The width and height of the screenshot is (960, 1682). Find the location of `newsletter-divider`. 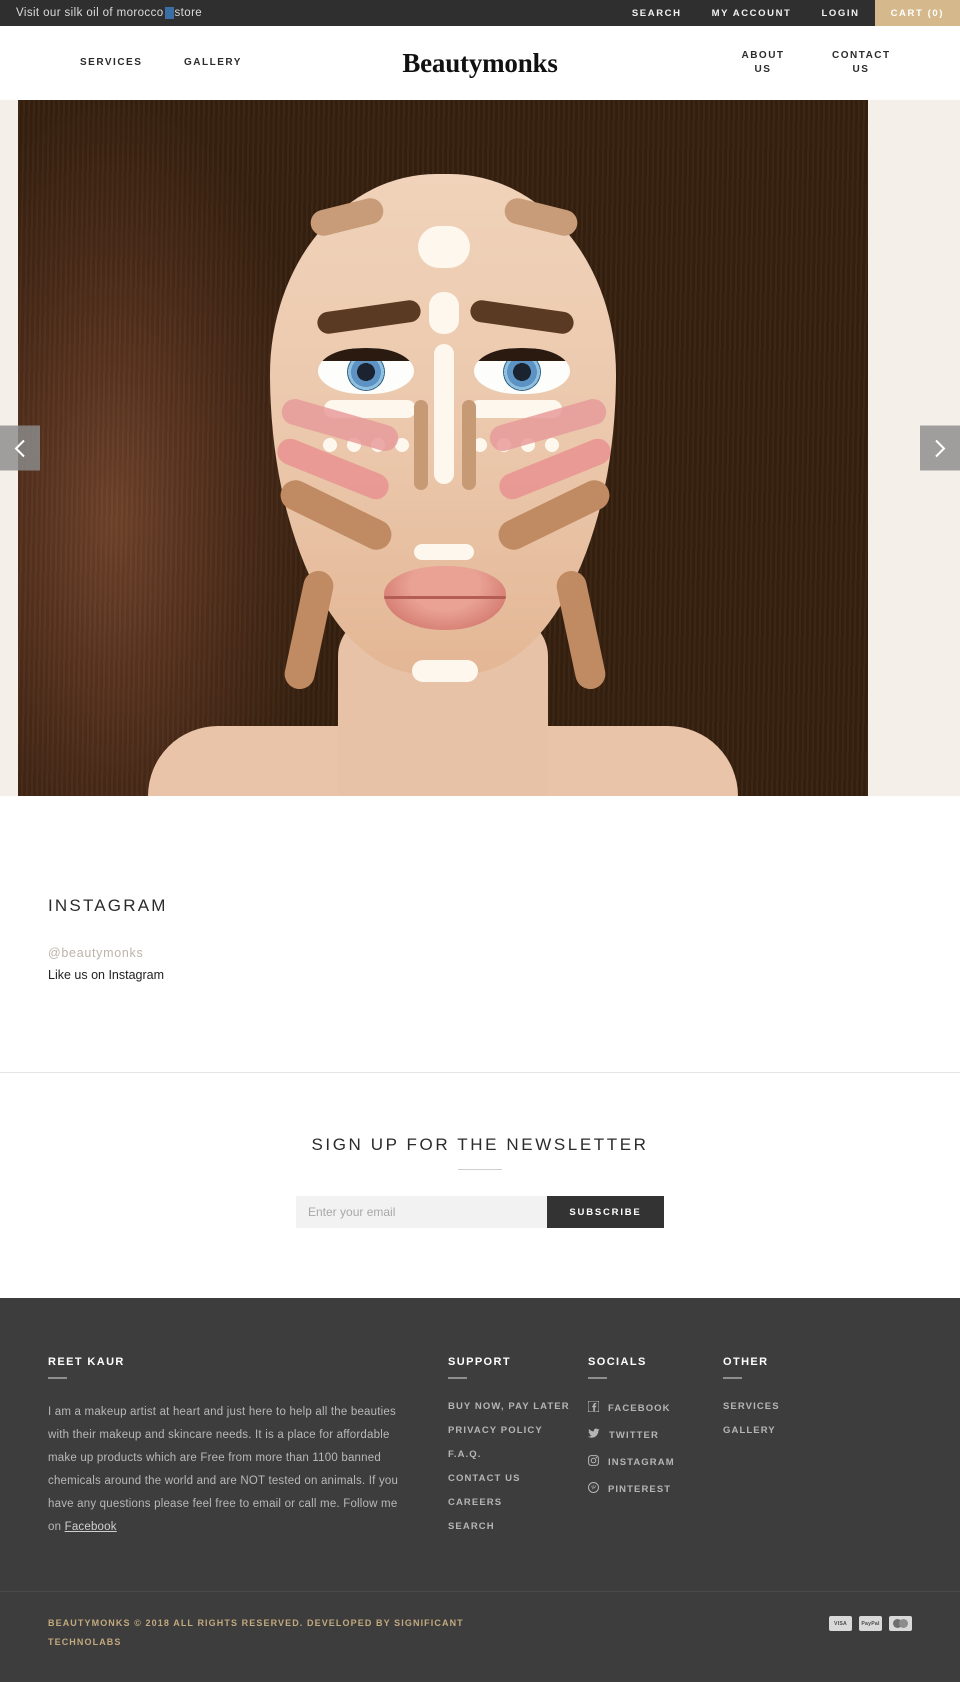

newsletter-divider is located at coordinates (480, 1169).